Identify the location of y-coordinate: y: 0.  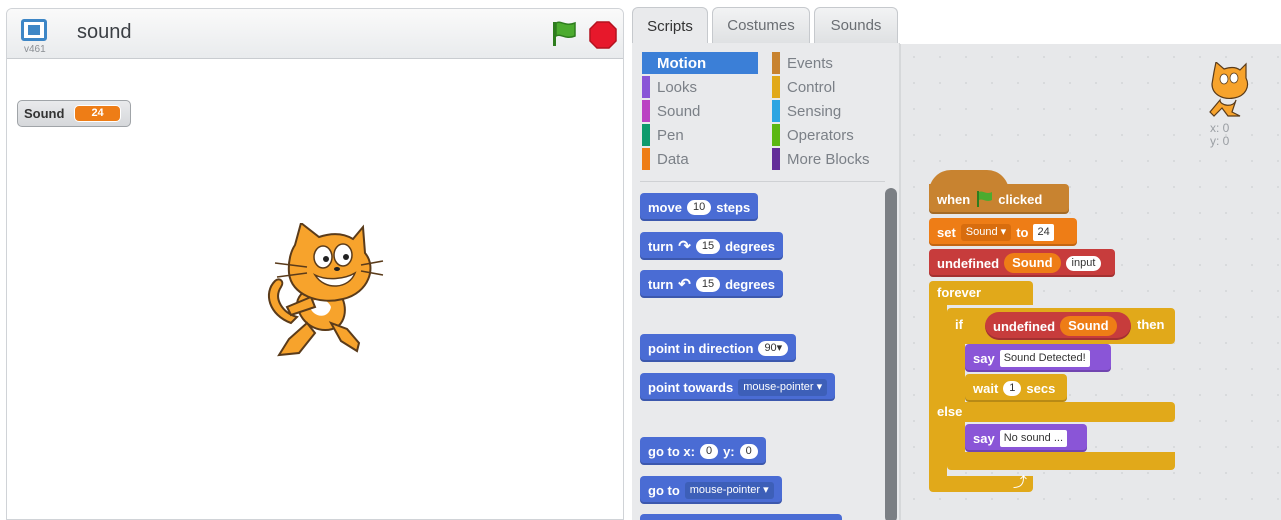
(1220, 141).